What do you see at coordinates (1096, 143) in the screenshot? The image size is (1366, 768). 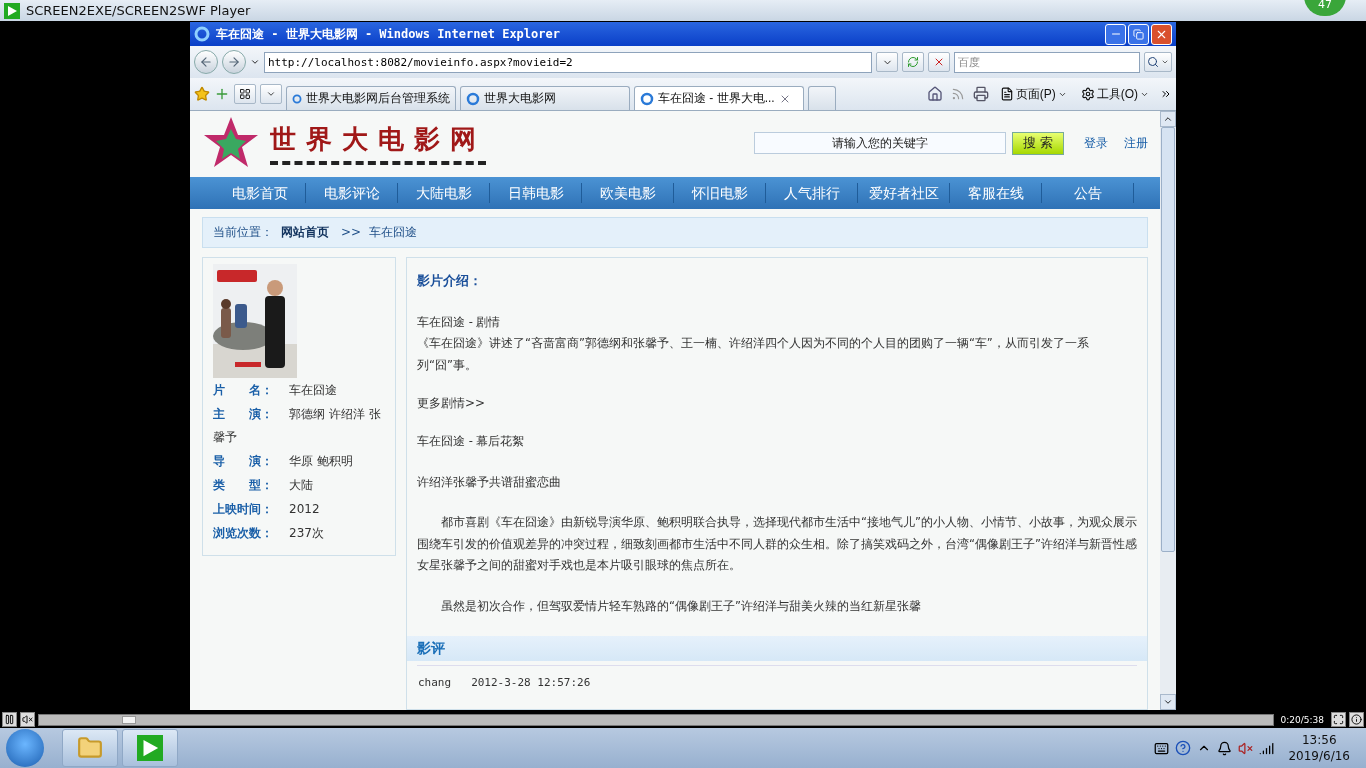 I see `header-link: 登录` at bounding box center [1096, 143].